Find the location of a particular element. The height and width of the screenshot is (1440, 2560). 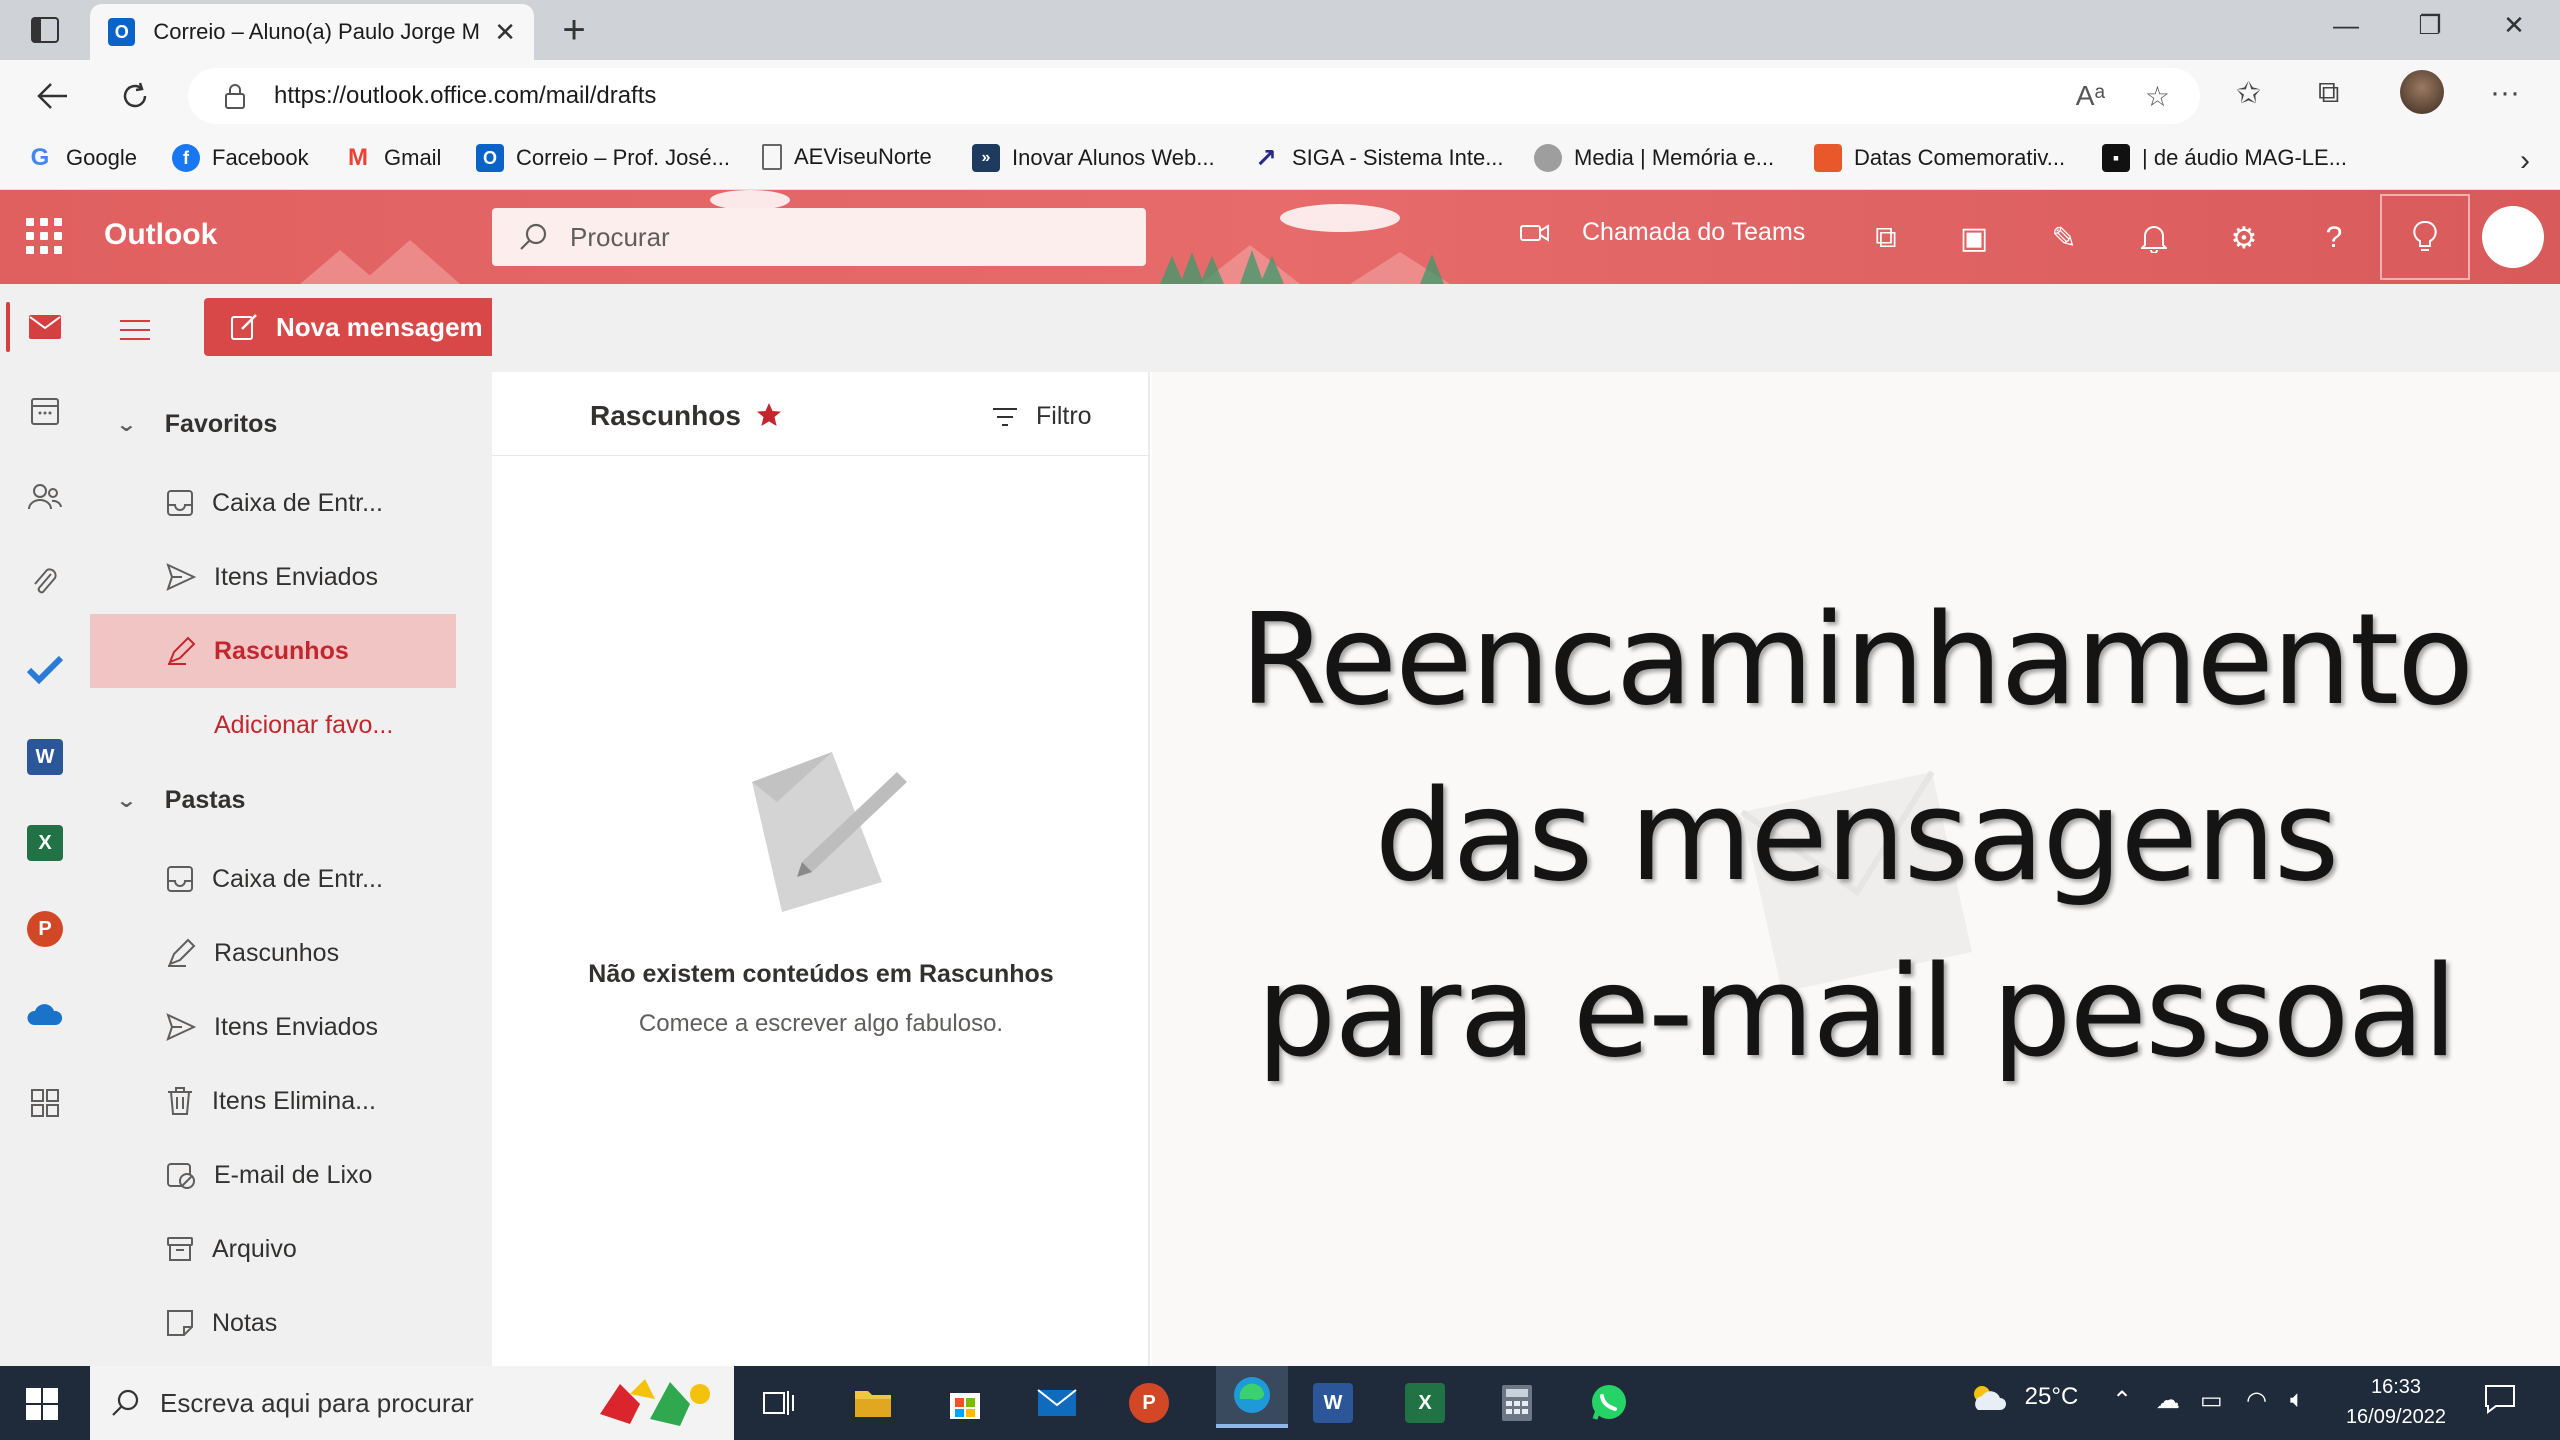

favorites-section-header: ⌄ Favoritos is located at coordinates (196, 424).